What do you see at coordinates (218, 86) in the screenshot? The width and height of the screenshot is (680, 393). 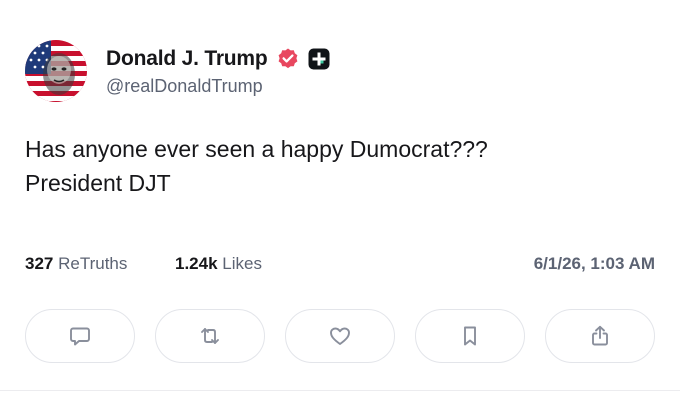 I see `author-handle: @realDonaldTrump` at bounding box center [218, 86].